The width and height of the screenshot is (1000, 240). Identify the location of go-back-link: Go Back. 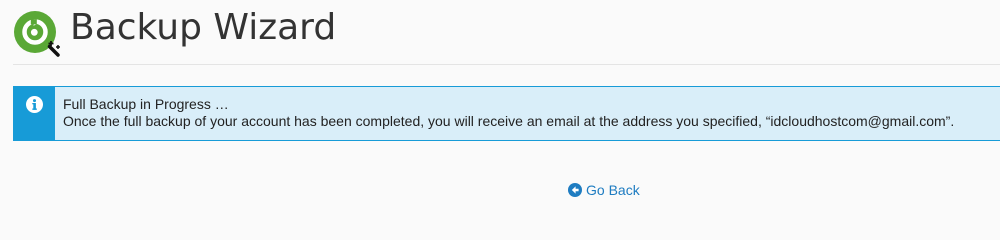
(604, 190).